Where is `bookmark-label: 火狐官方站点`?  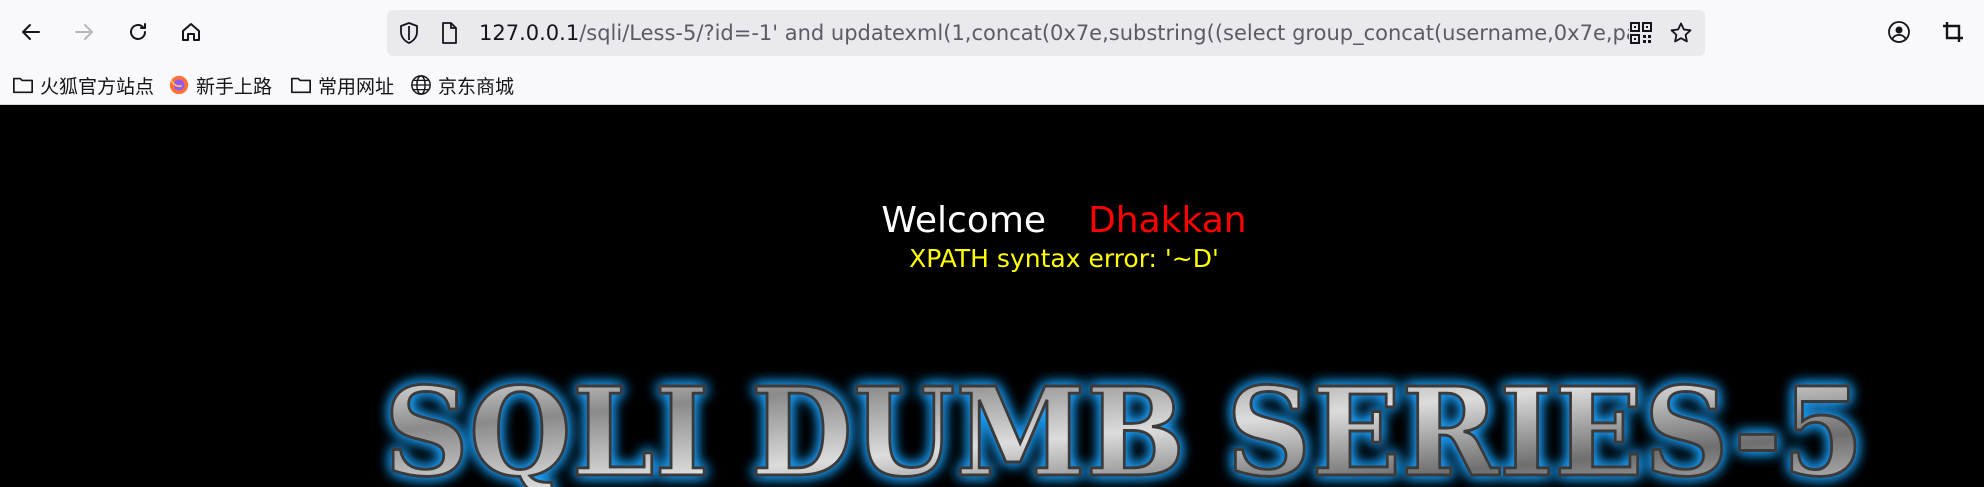
bookmark-label: 火狐官方站点 is located at coordinates (97, 86).